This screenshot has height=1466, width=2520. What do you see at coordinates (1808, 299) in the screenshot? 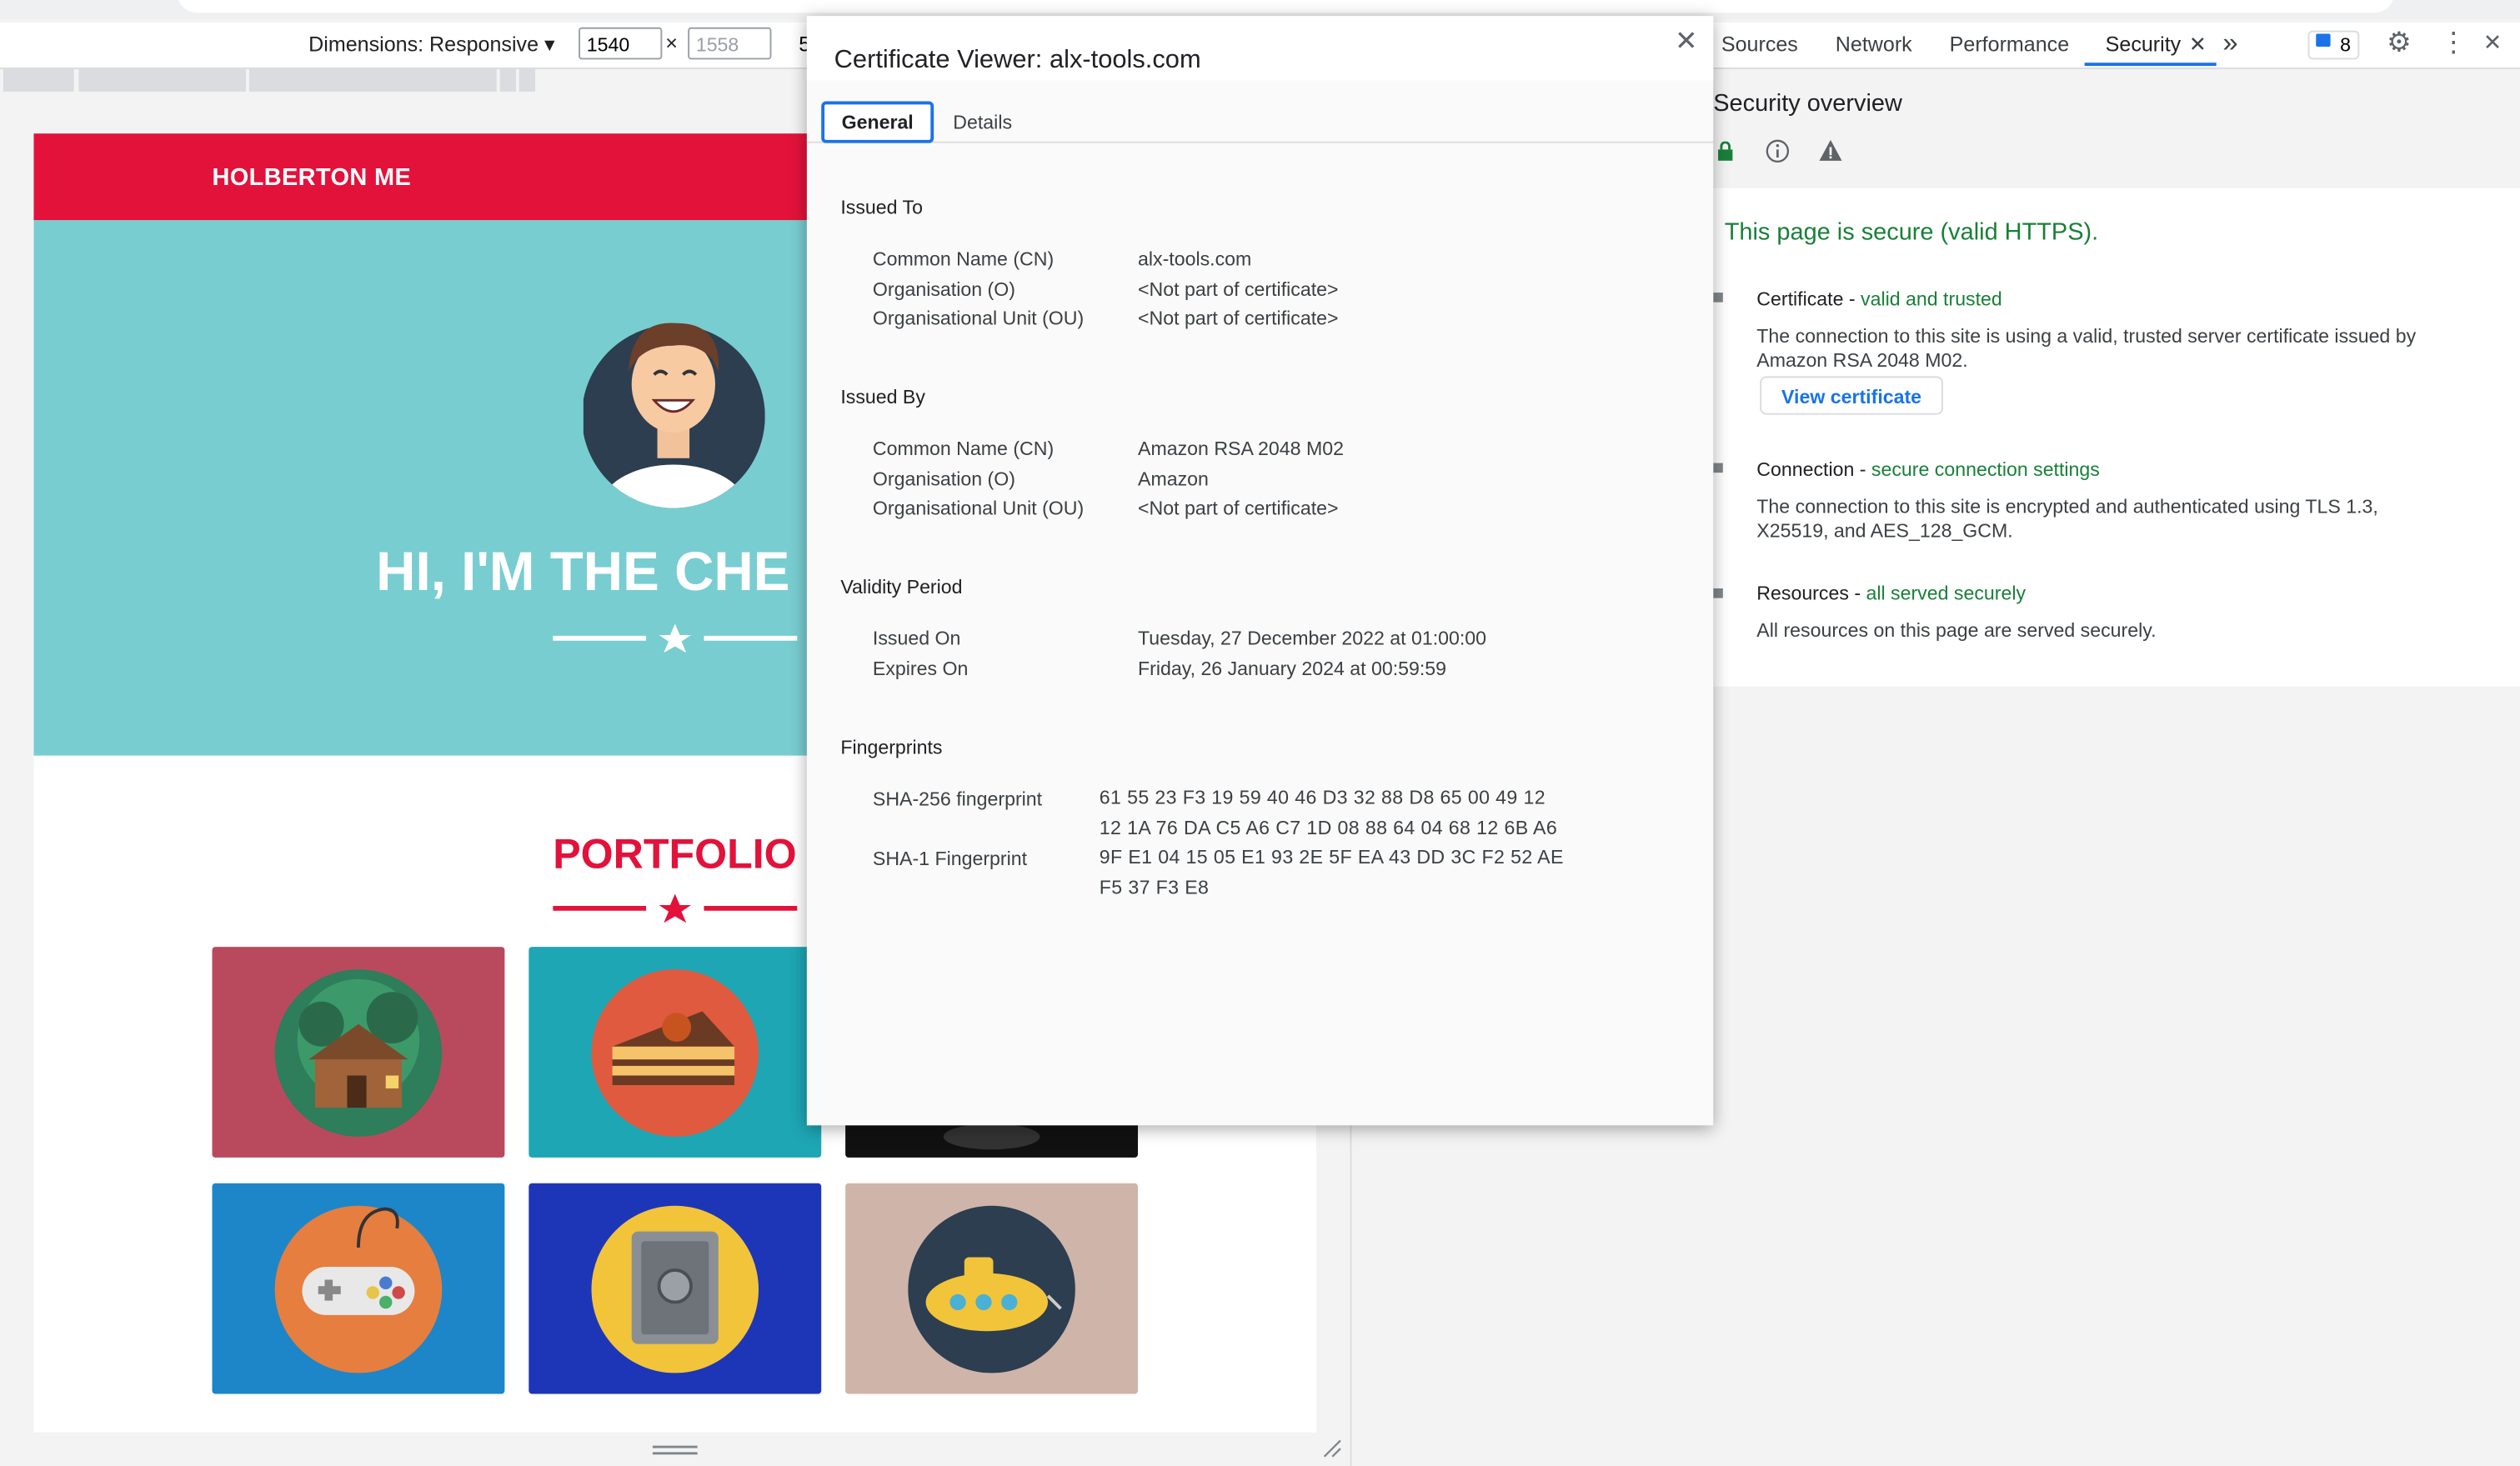
I see `certificate-label: Certificate -` at bounding box center [1808, 299].